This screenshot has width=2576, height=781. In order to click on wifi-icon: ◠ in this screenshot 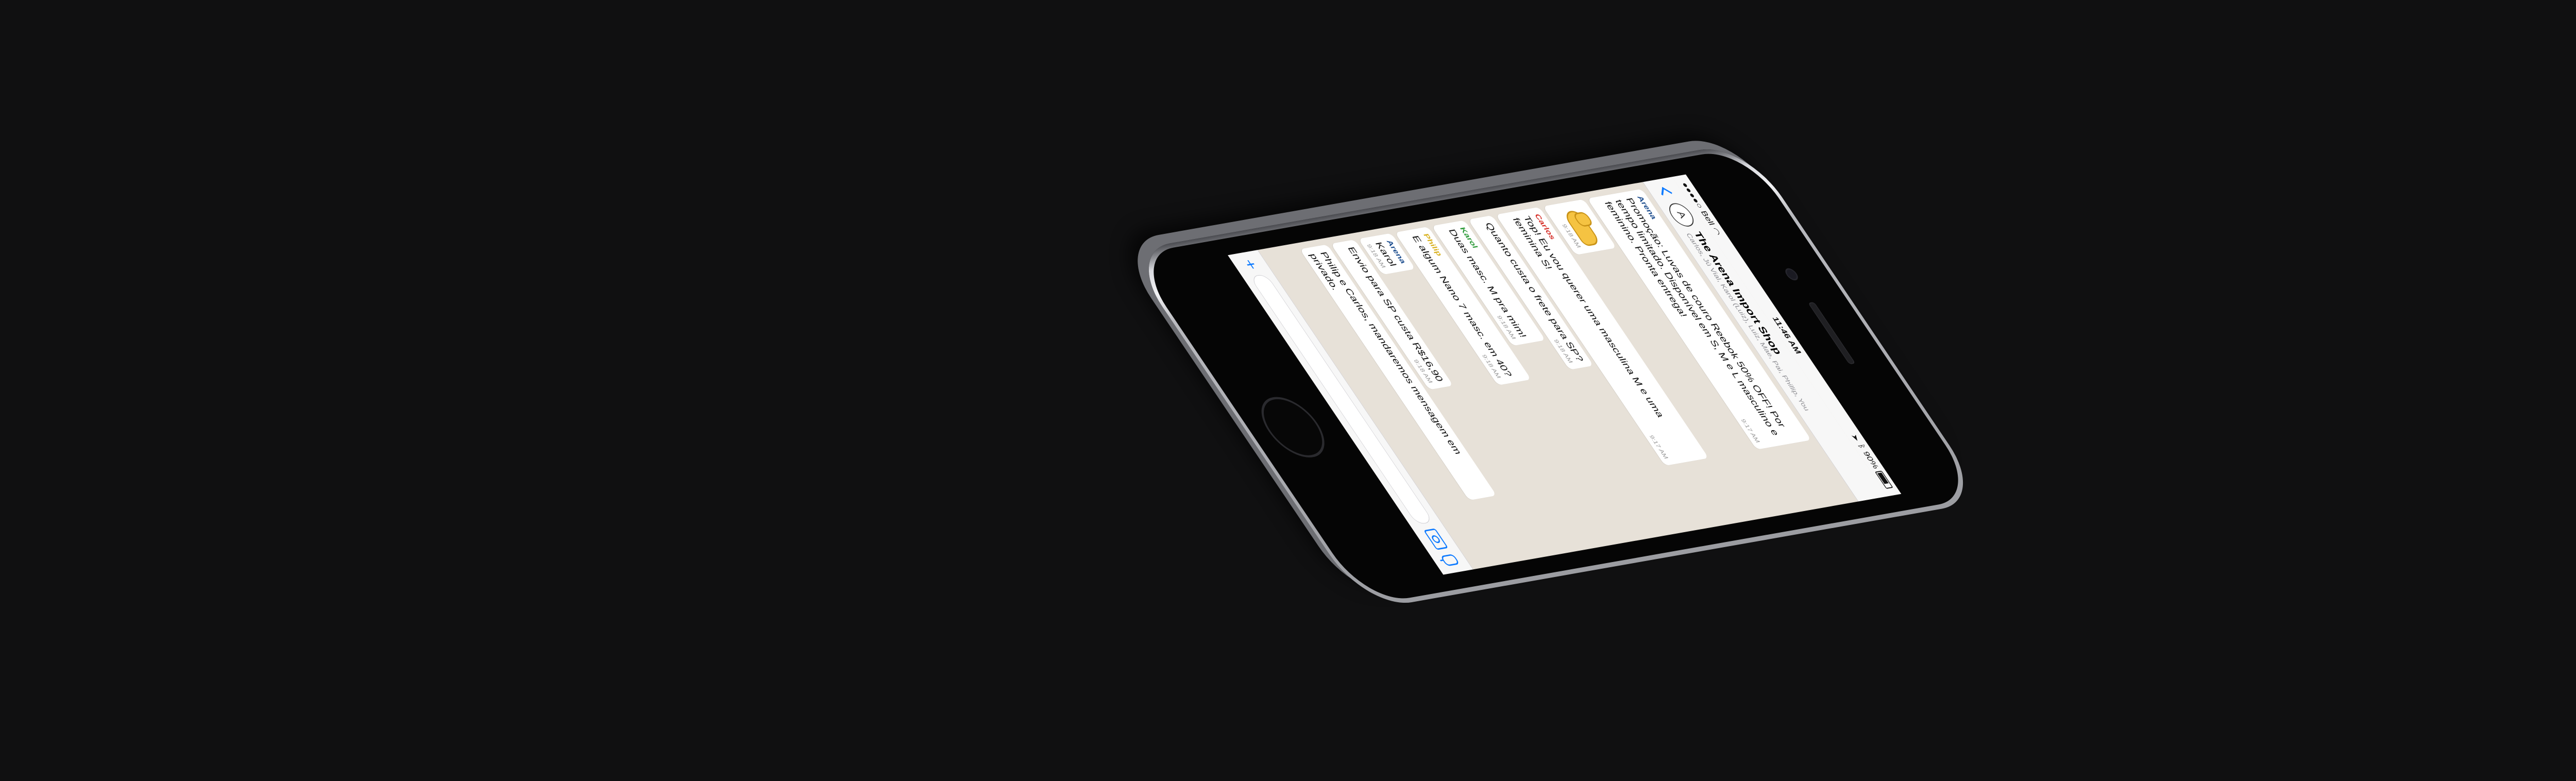, I will do `click(1716, 232)`.